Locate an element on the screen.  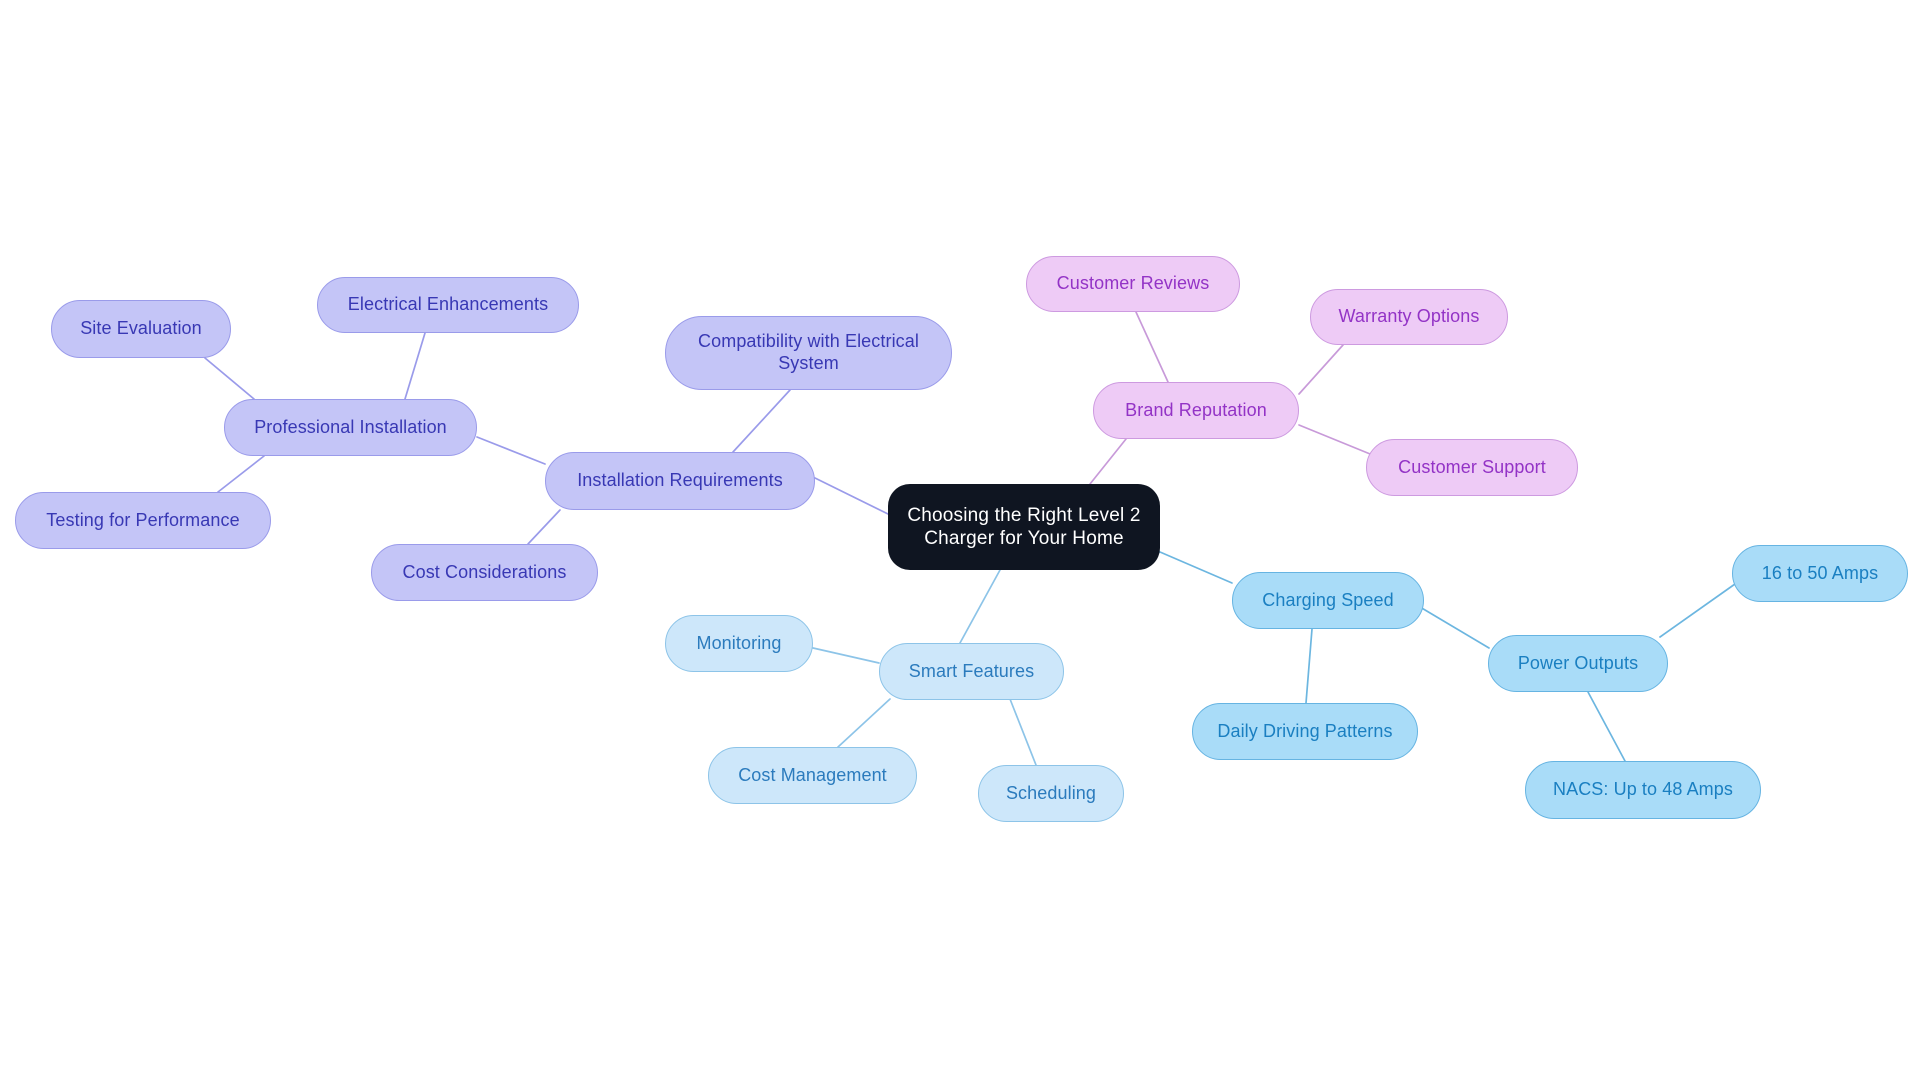
mindmap-edge-root-to-installation-requirements is located at coordinates (851, 496).